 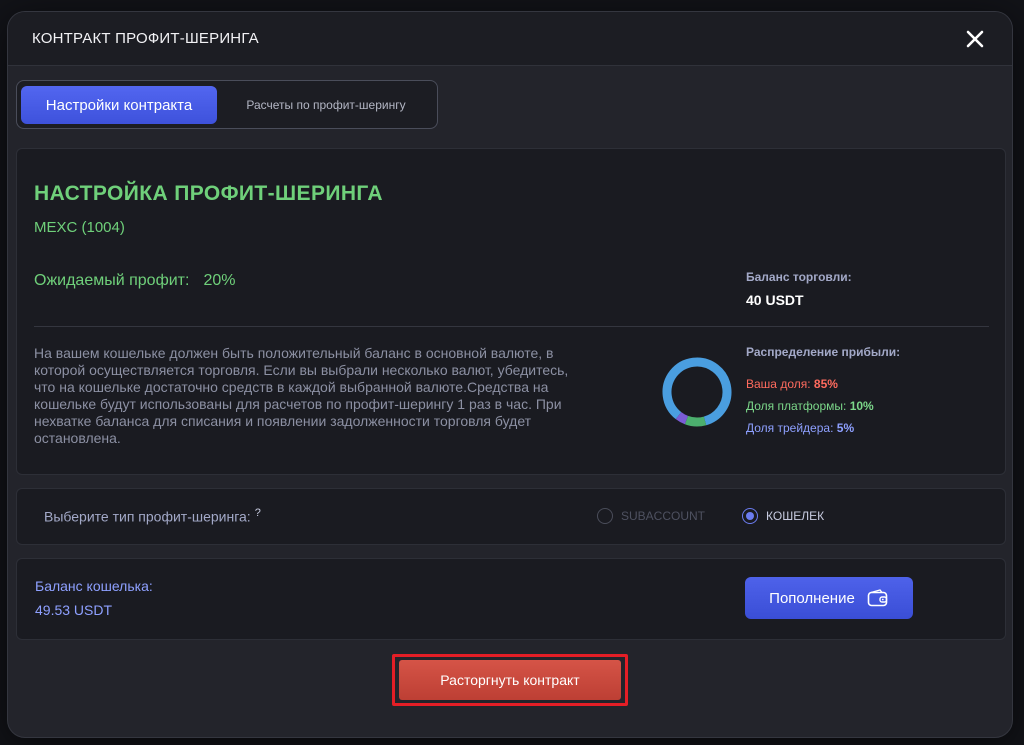 What do you see at coordinates (112, 280) in the screenshot?
I see `expected-profit-label: Ожидаемый профит:` at bounding box center [112, 280].